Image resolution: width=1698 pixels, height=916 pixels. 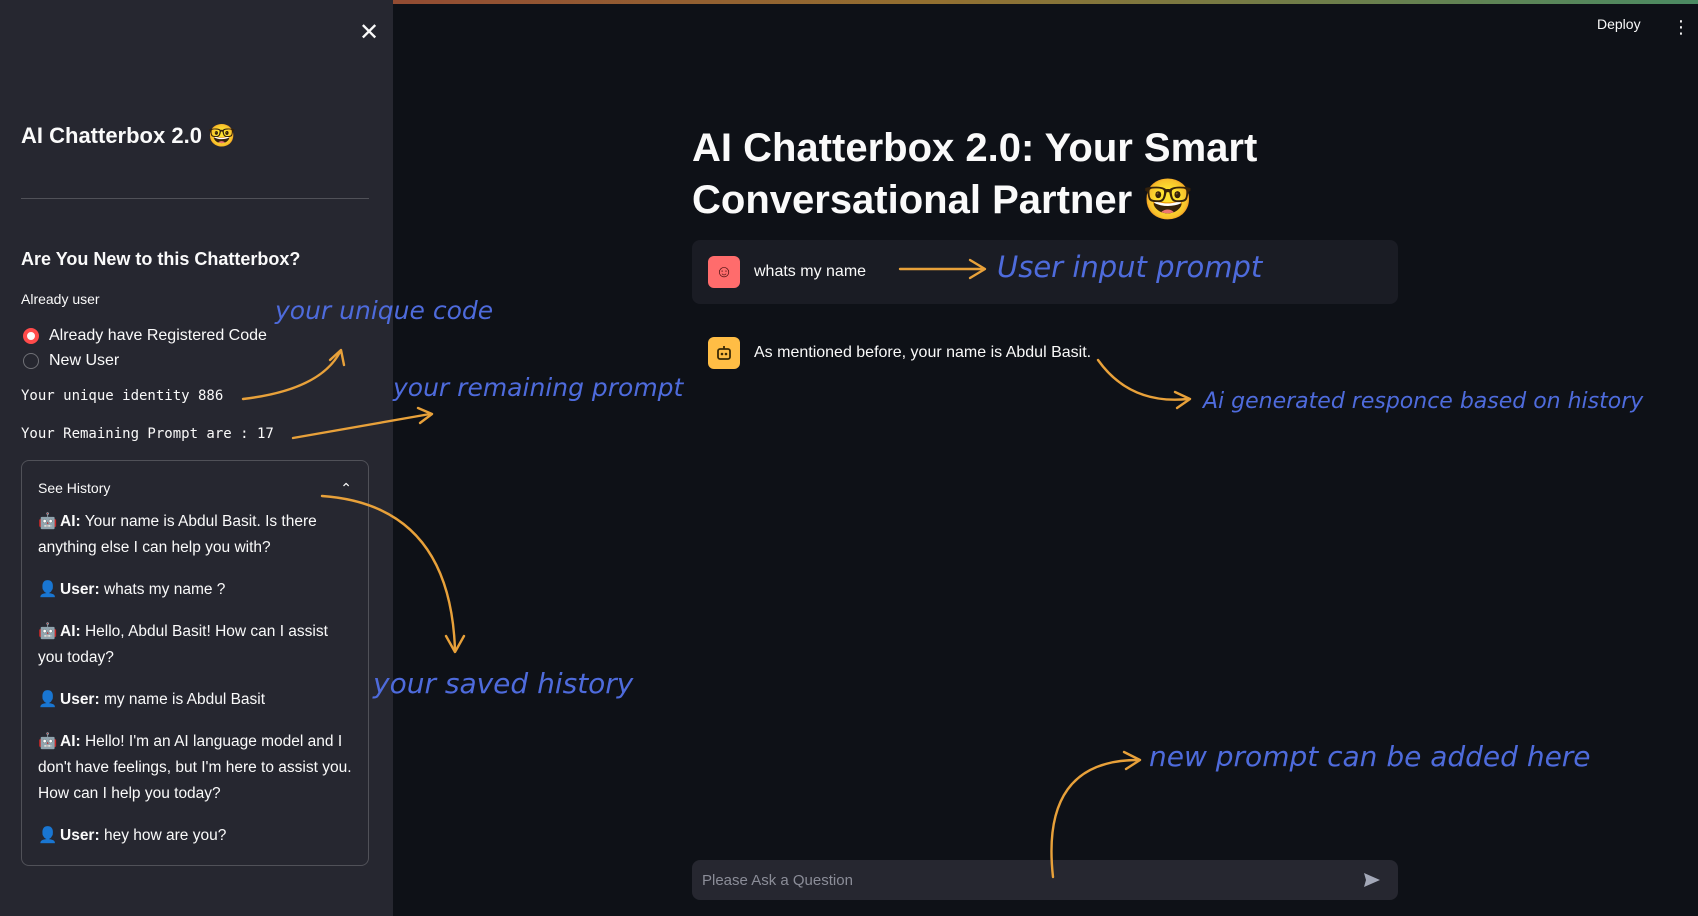 What do you see at coordinates (31, 361) in the screenshot?
I see `radio-unselected-icon` at bounding box center [31, 361].